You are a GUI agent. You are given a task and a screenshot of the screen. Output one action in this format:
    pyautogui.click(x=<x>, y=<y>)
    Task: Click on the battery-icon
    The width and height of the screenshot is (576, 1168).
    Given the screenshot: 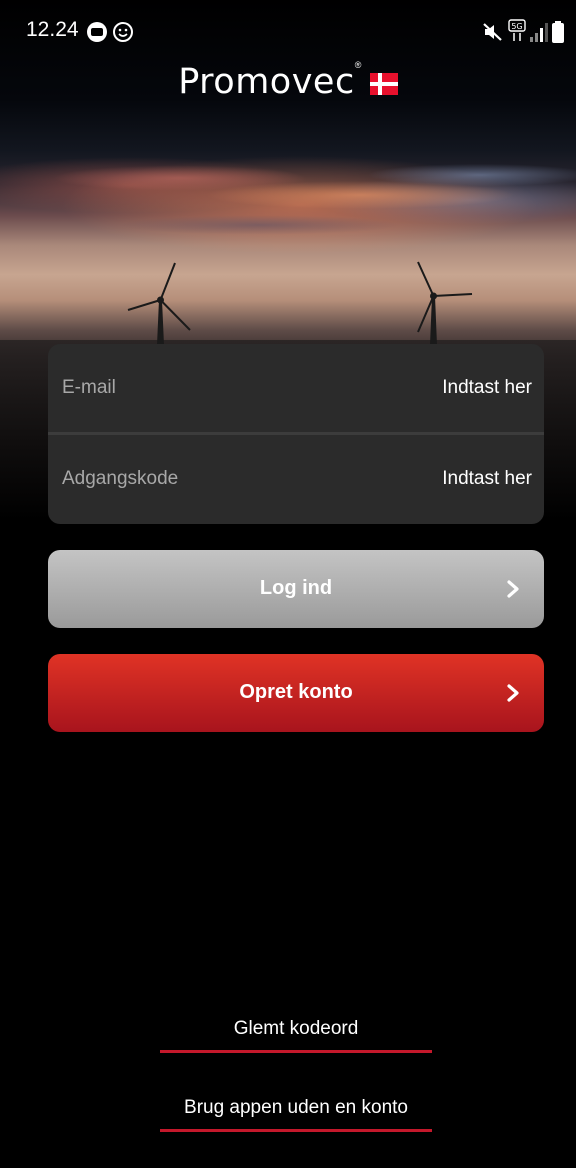 What is the action you would take?
    pyautogui.click(x=558, y=32)
    